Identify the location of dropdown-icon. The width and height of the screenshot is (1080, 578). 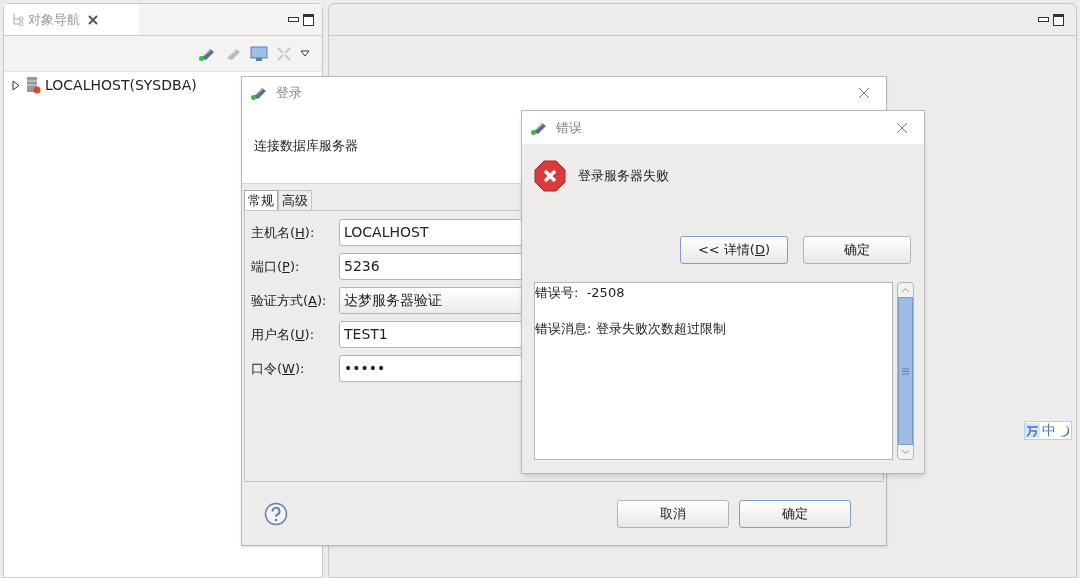
(305, 53).